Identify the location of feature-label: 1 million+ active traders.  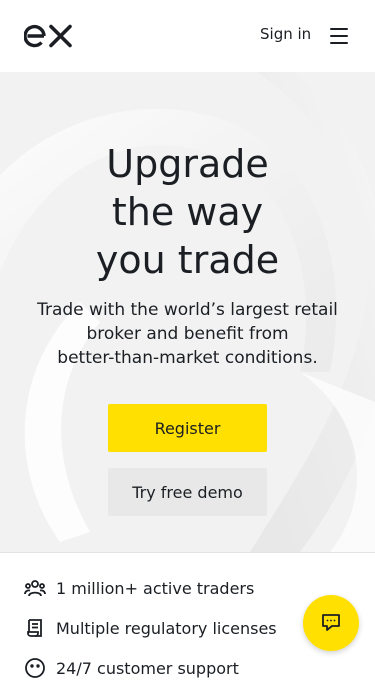
(155, 588).